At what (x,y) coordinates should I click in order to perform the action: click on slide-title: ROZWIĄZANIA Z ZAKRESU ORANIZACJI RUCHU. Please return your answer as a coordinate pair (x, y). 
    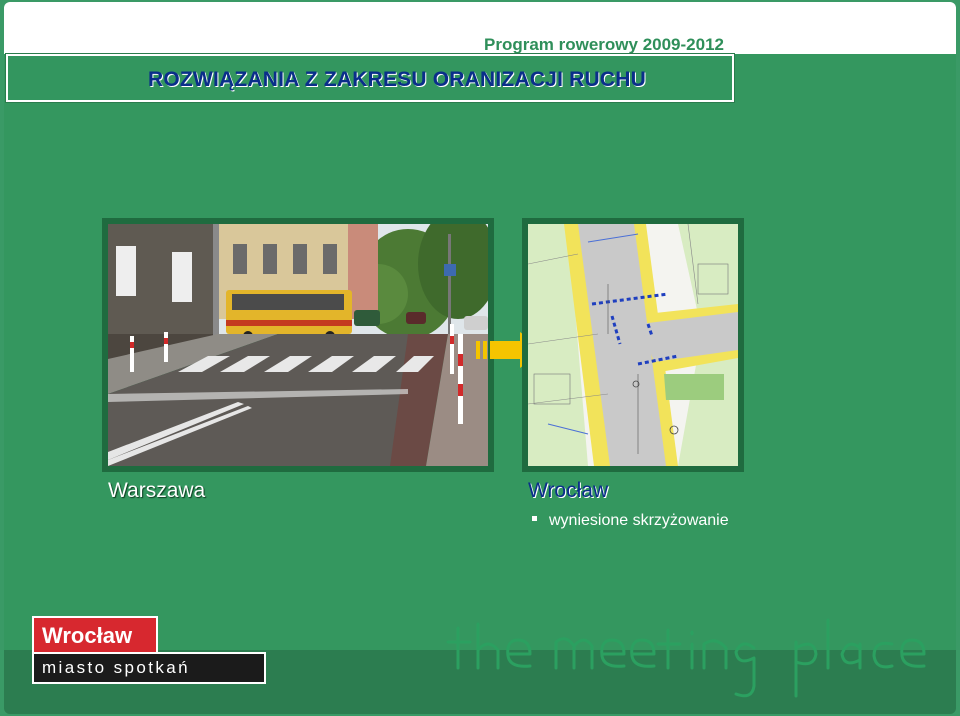
    Looking at the image, I should click on (397, 79).